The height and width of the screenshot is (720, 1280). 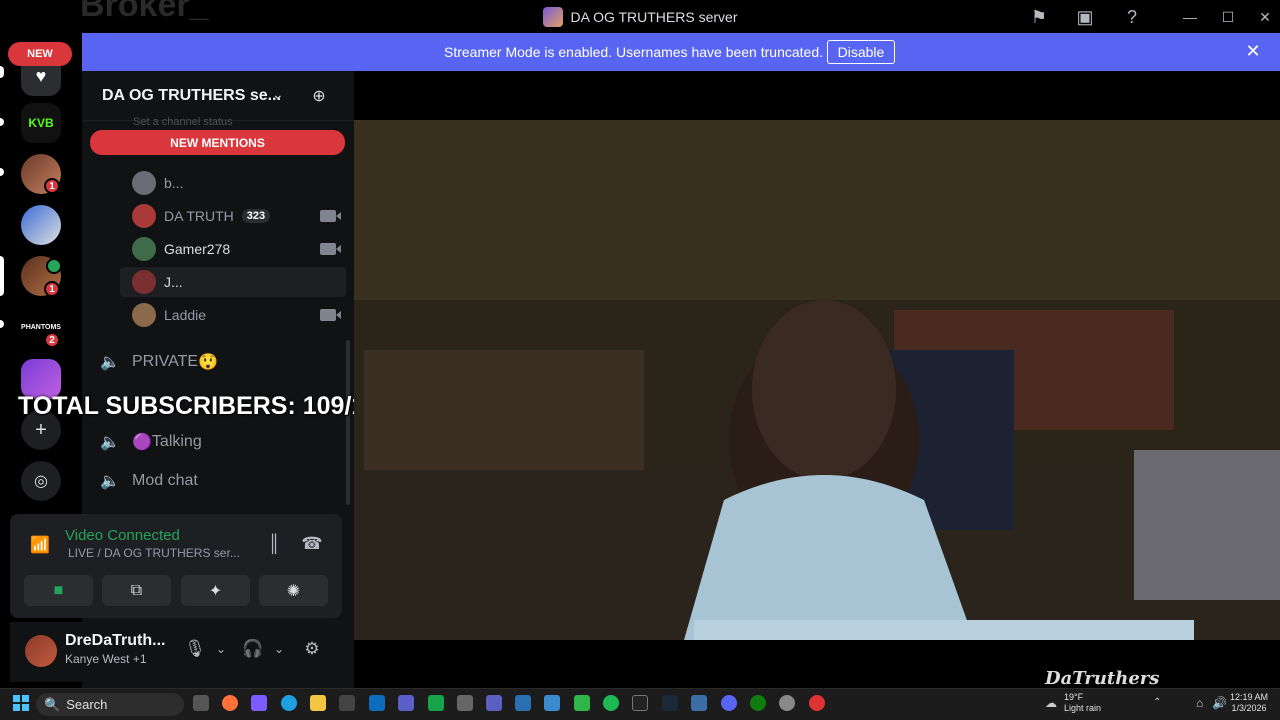 I want to click on screen-share-button: ⧉, so click(x=136, y=590).